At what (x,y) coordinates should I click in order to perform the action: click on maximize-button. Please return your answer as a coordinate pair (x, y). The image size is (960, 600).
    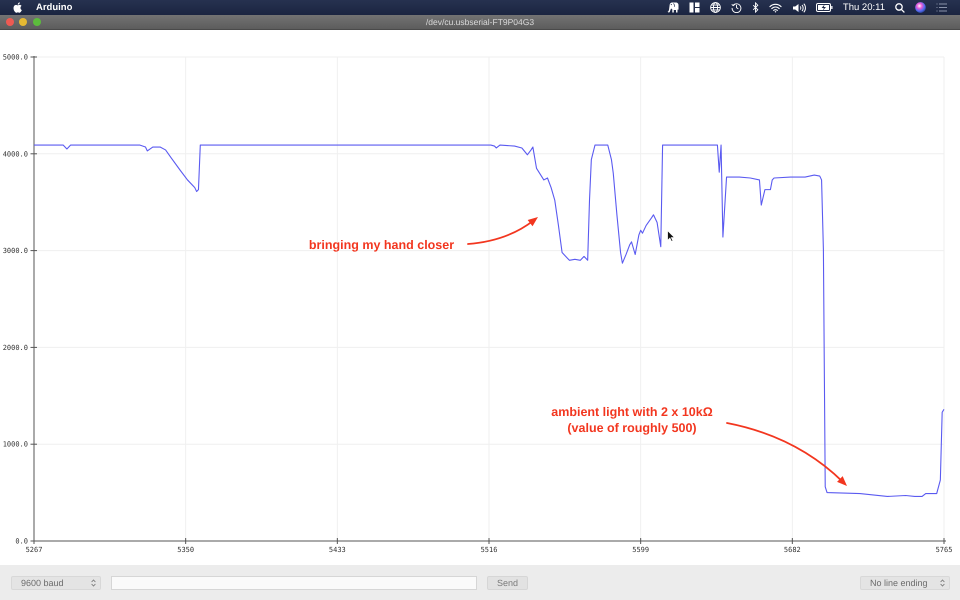
    Looking at the image, I should click on (36, 22).